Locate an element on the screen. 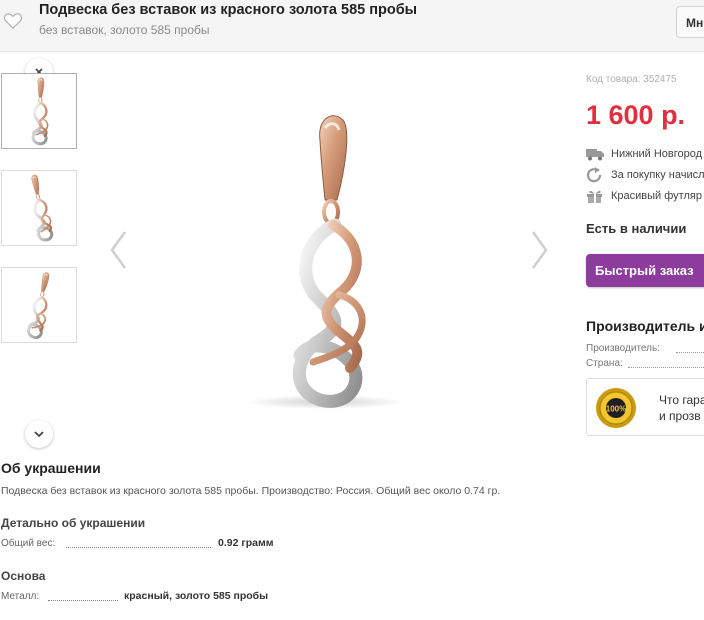 The image size is (704, 620). quick-order-button: Быстрый заказ is located at coordinates (645, 270).